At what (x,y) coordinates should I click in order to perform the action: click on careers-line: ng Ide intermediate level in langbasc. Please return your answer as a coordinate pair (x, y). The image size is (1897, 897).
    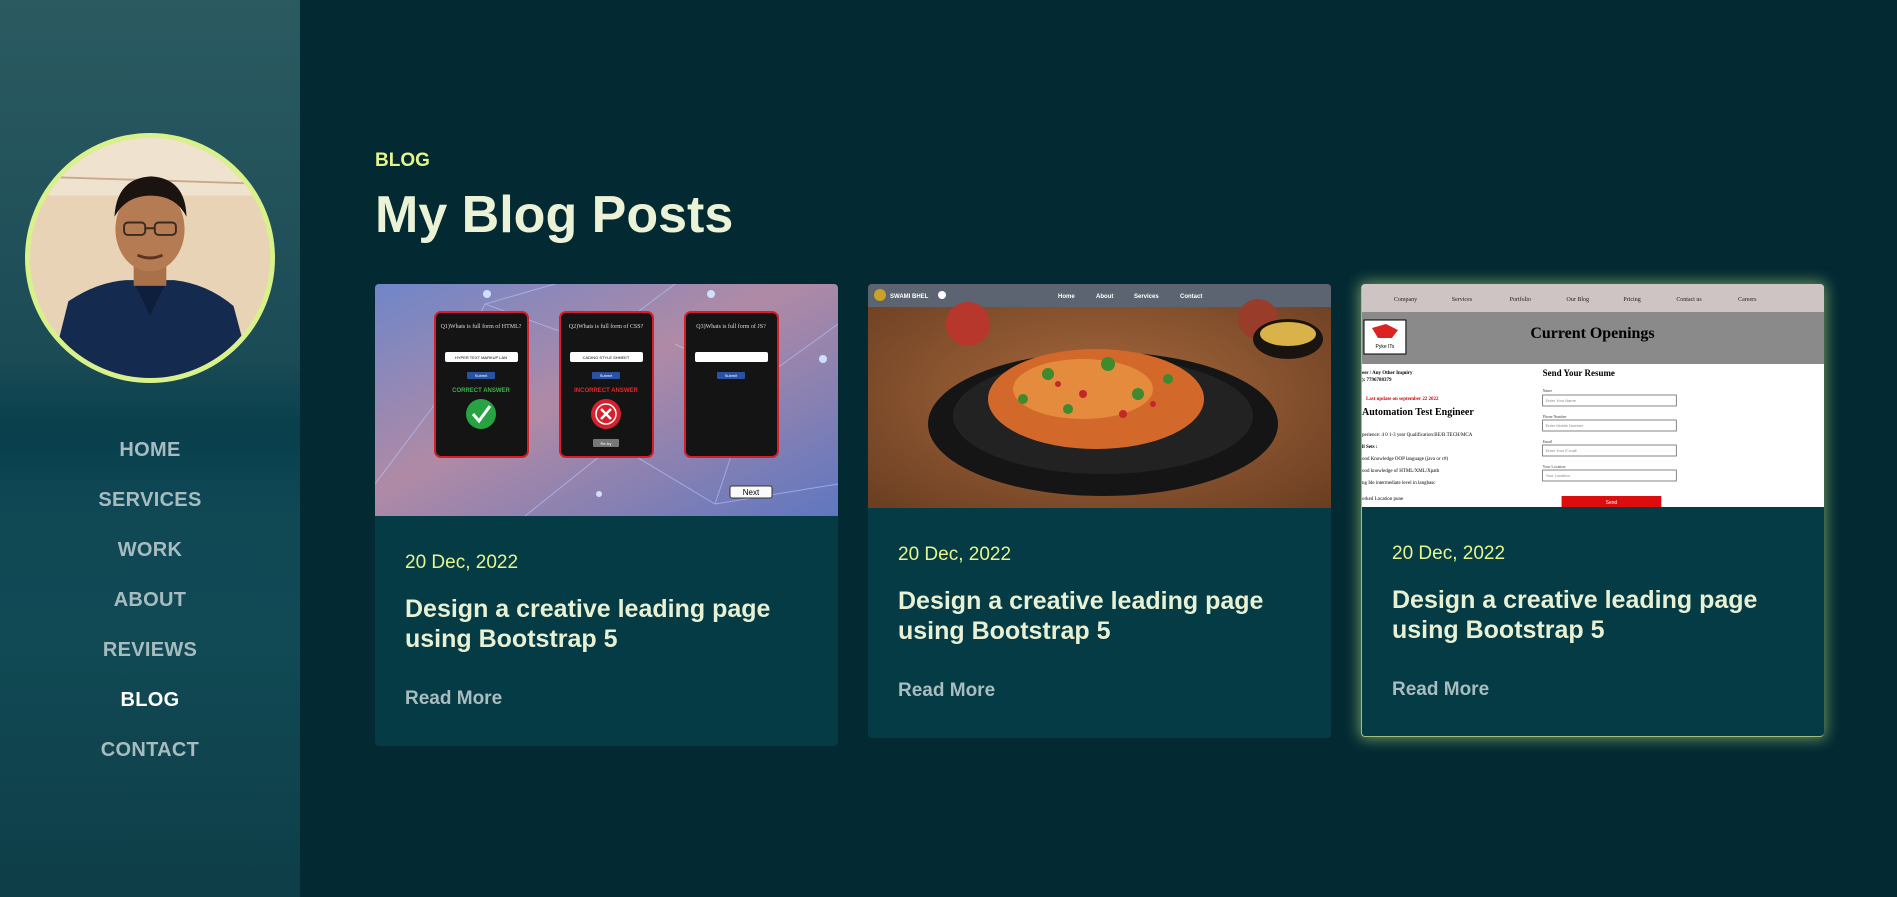
    Looking at the image, I should click on (1399, 483).